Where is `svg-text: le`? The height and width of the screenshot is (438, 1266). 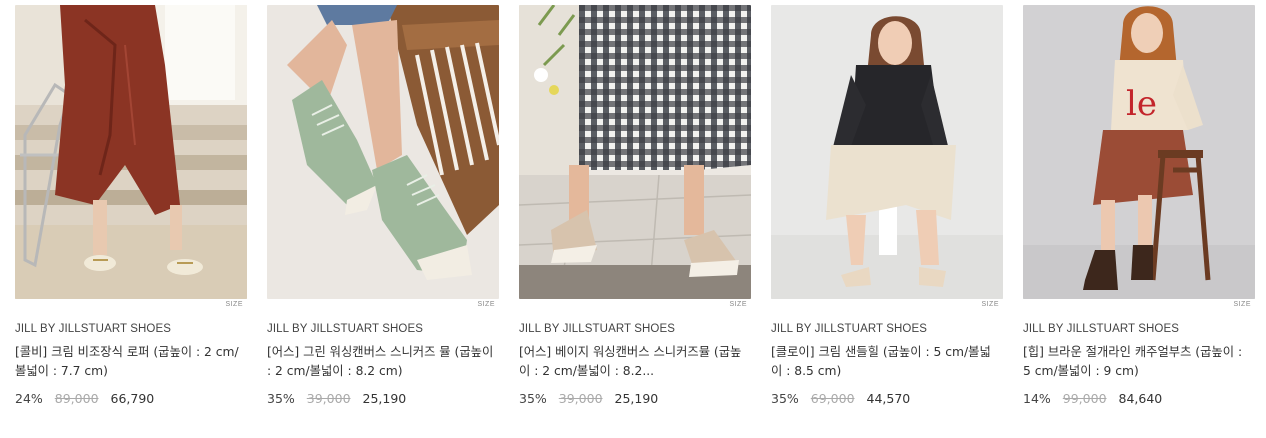
svg-text: le is located at coordinates (1141, 104).